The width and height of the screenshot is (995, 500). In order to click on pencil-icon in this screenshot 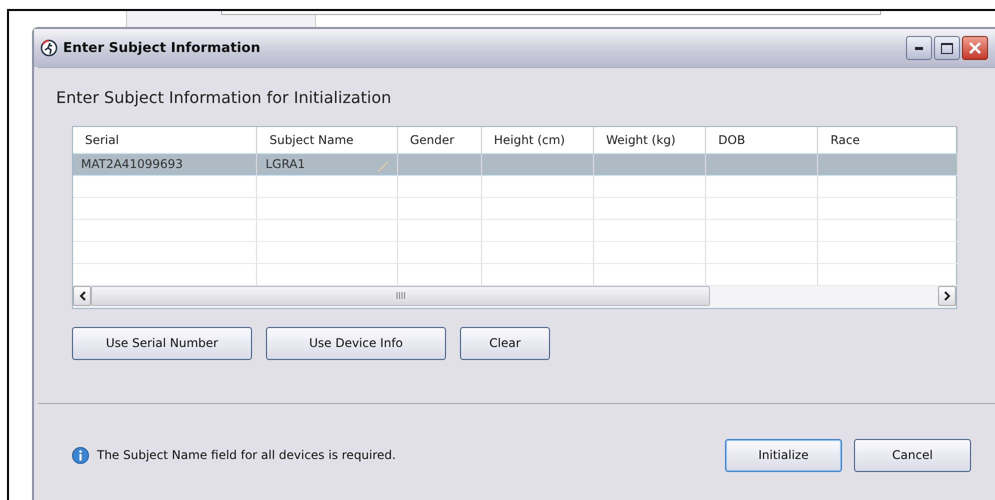, I will do `click(381, 165)`.